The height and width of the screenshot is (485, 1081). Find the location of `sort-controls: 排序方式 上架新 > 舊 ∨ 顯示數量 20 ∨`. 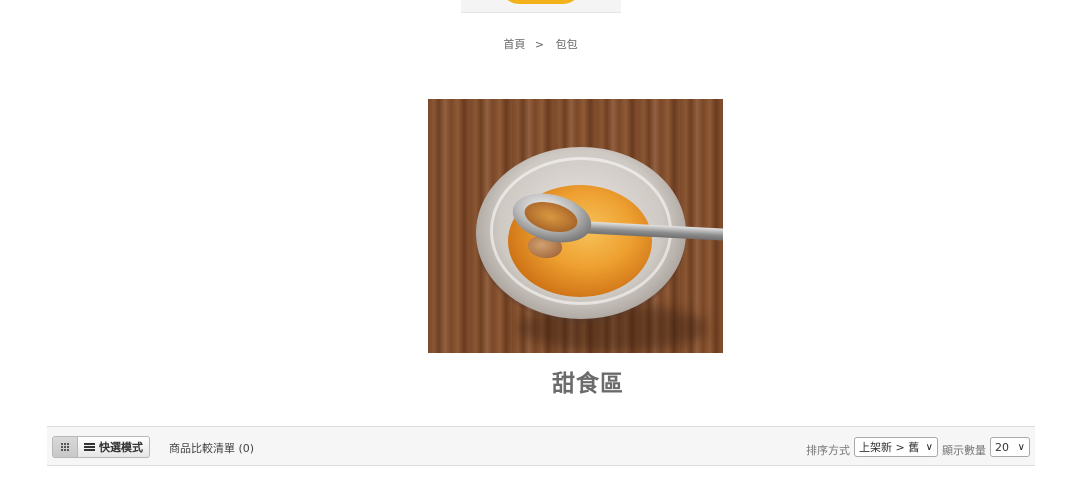

sort-controls: 排序方式 上架新 > 舊 ∨ 顯示數量 20 ∨ is located at coordinates (918, 447).